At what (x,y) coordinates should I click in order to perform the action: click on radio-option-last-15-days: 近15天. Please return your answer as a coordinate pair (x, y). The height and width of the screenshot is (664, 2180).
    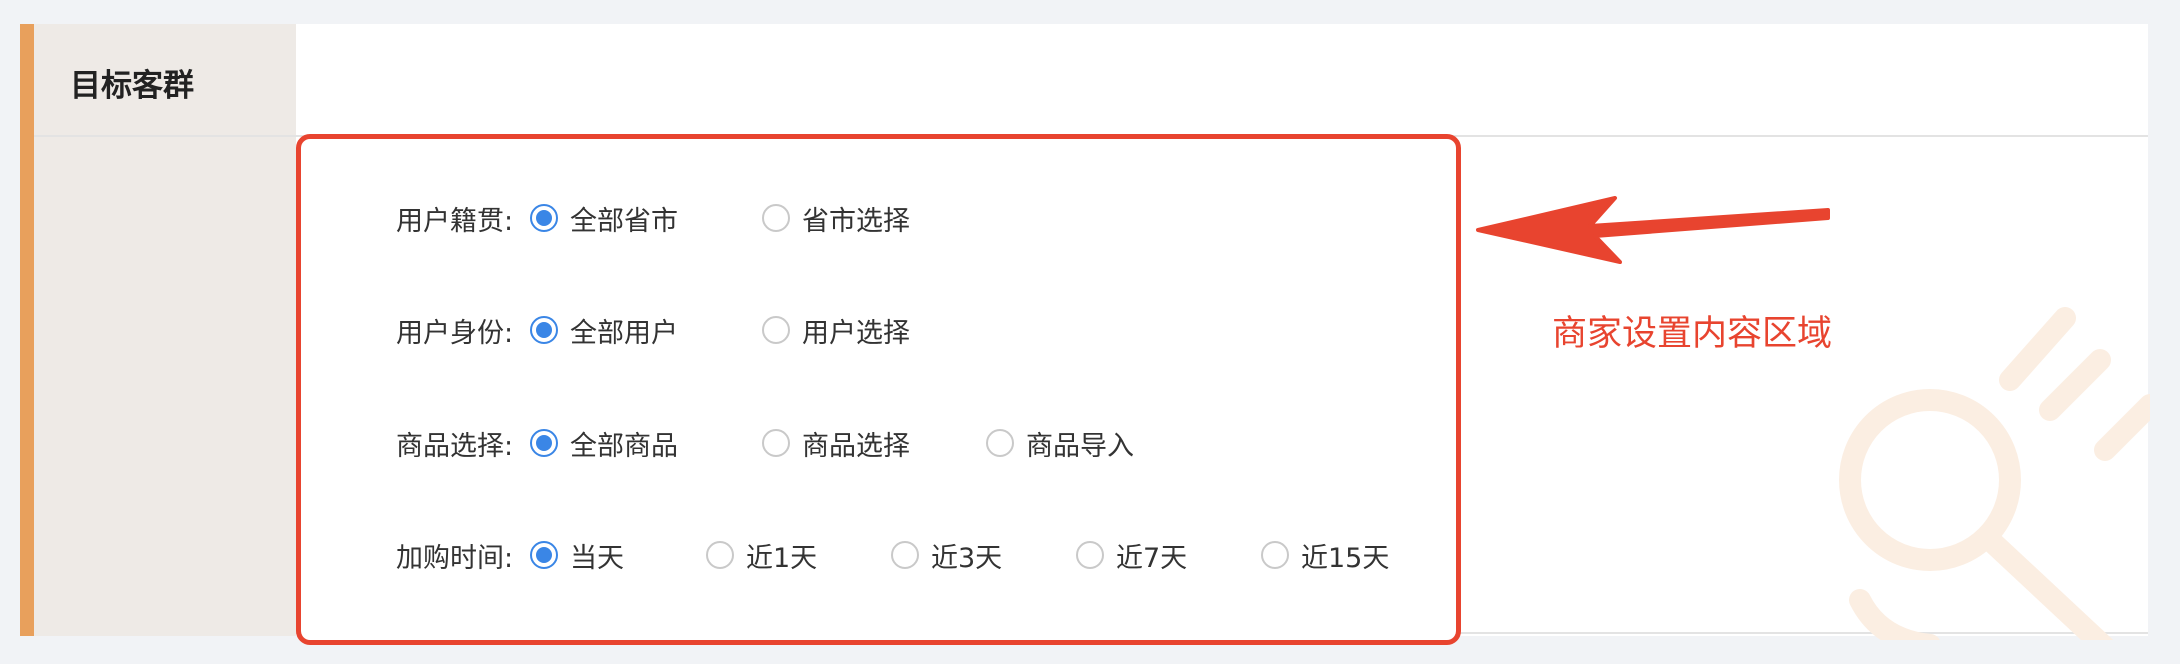
    Looking at the image, I should click on (1325, 555).